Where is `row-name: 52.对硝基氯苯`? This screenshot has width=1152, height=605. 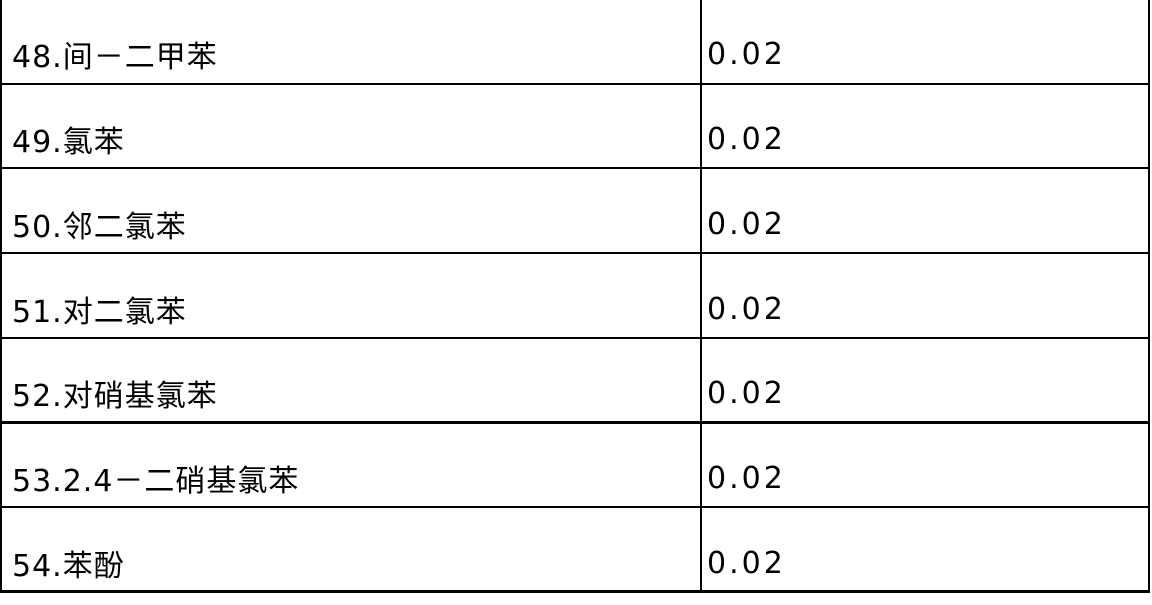
row-name: 52.对硝基氯苯 is located at coordinates (115, 396).